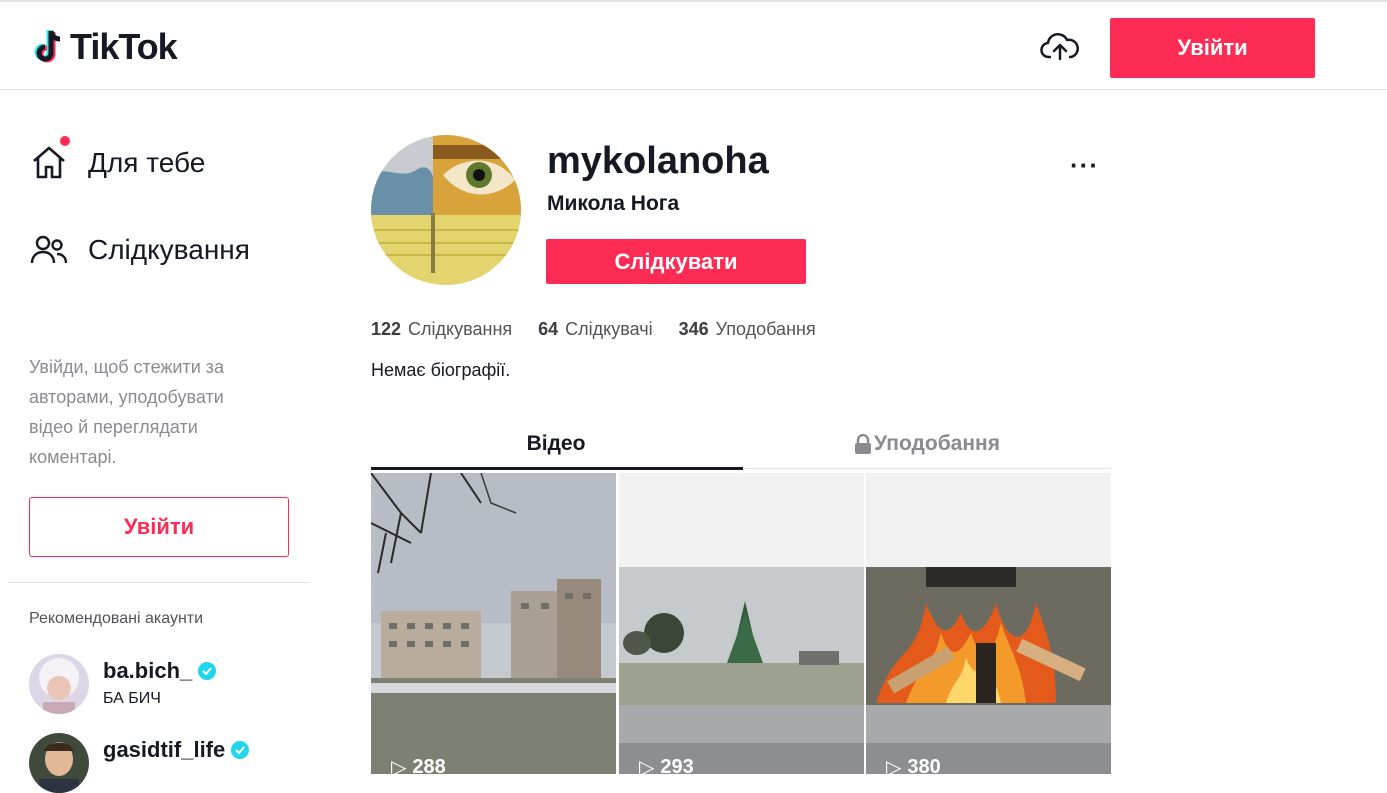  Describe the element at coordinates (927, 468) in the screenshot. I see `tab-divider` at that location.